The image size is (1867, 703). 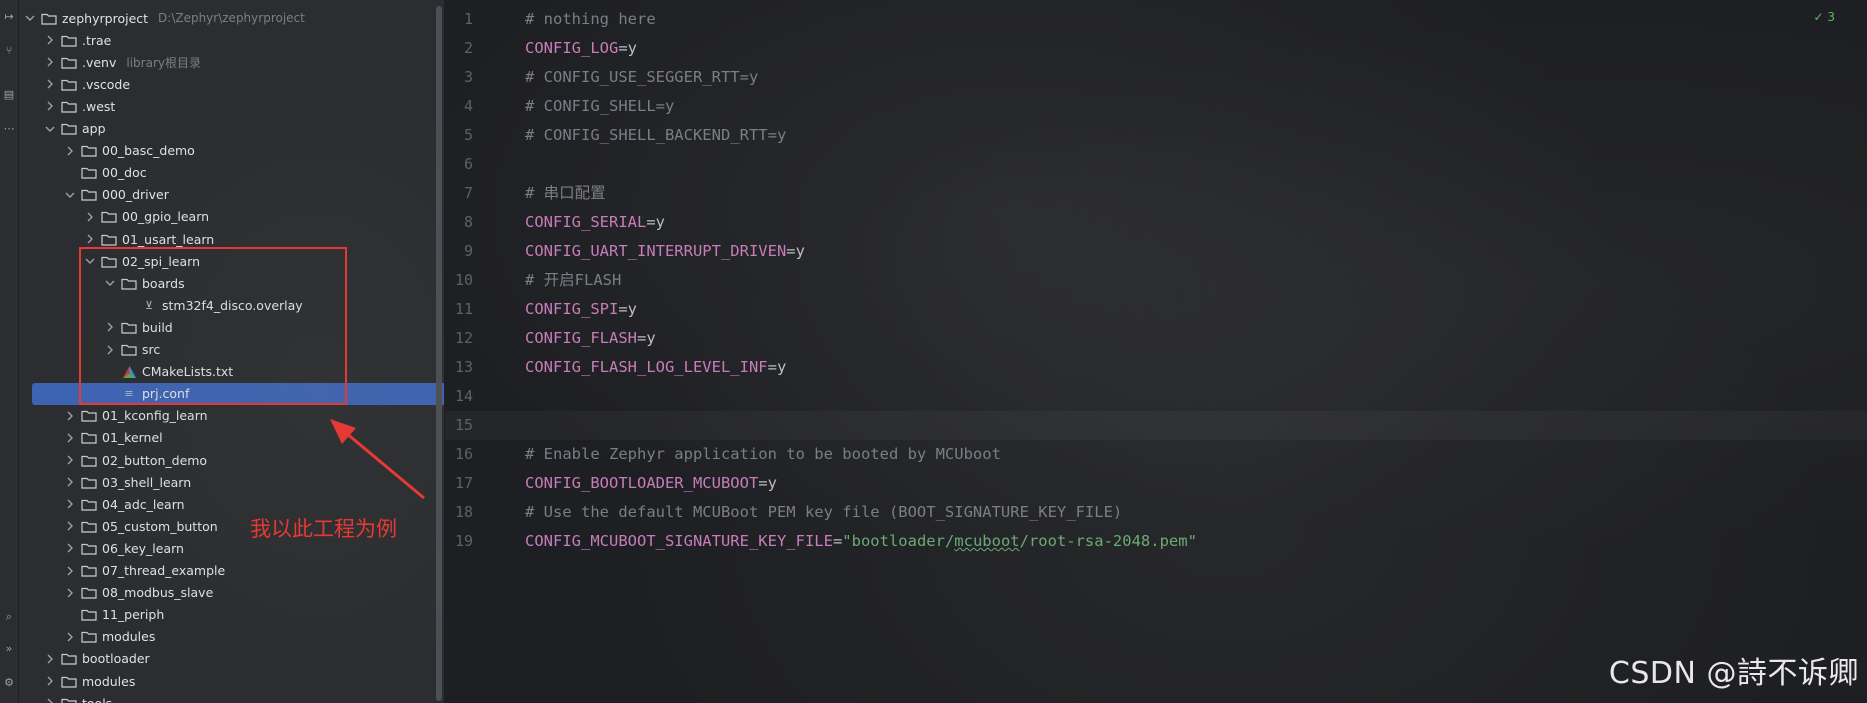 I want to click on tree-item-label: tools, so click(x=97, y=699).